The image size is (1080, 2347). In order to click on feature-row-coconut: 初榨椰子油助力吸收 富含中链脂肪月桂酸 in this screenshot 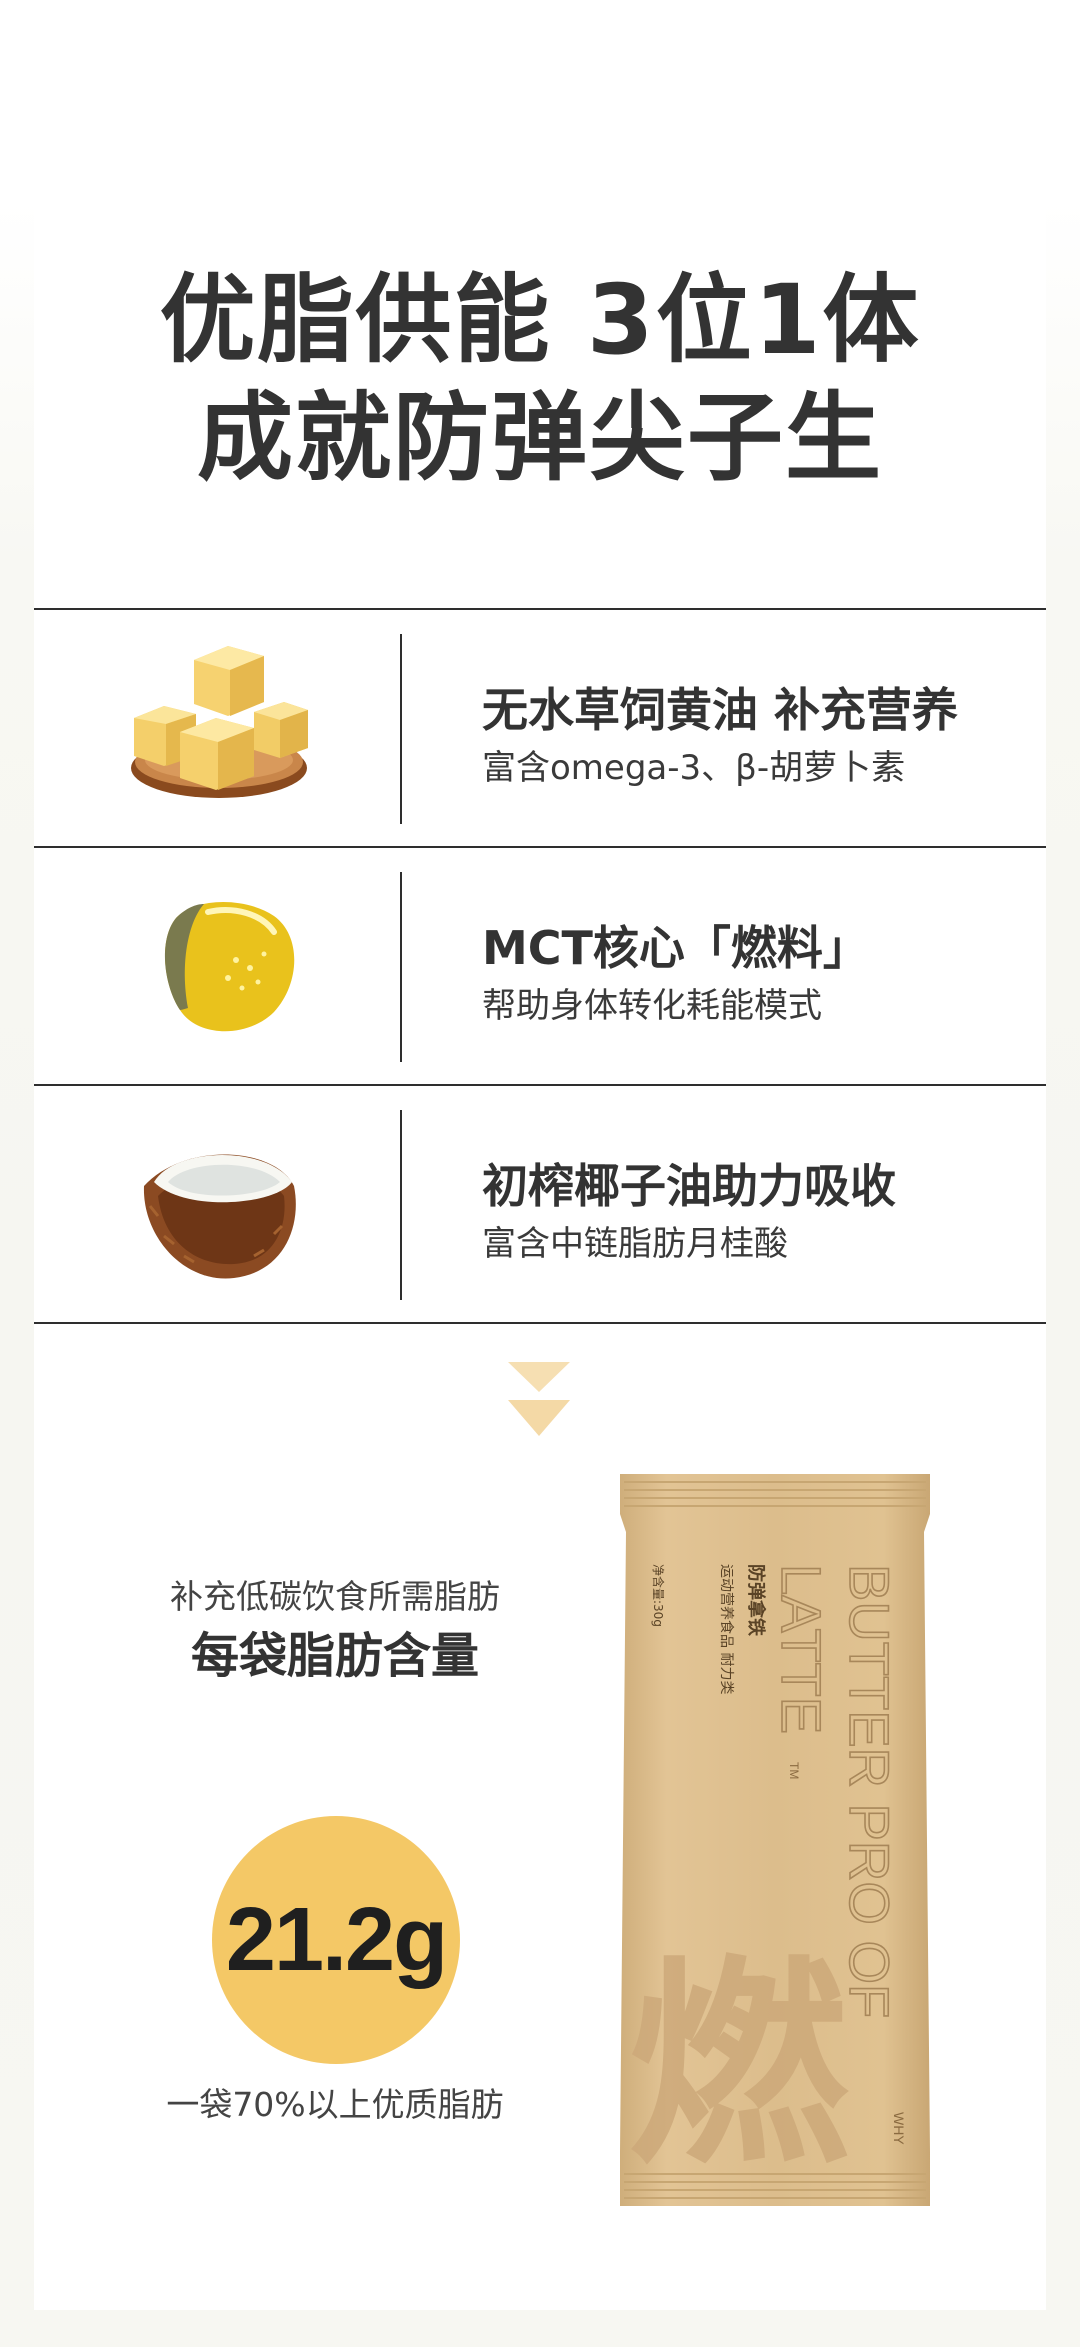, I will do `click(540, 1204)`.